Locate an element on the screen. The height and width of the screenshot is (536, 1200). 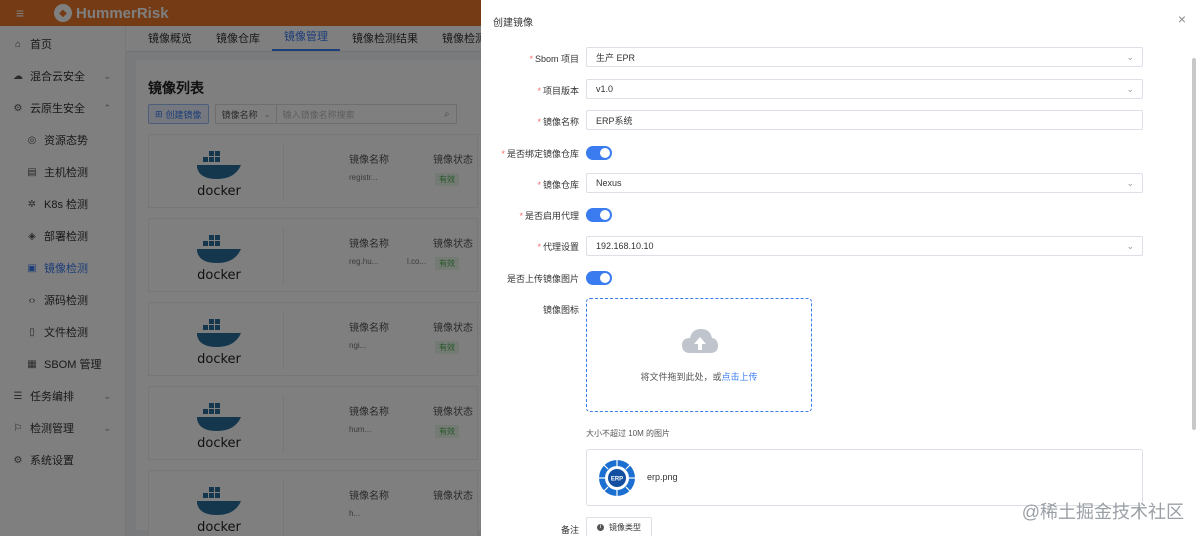
upload-image-label: 是否上传镜像图片 is located at coordinates (530, 278).